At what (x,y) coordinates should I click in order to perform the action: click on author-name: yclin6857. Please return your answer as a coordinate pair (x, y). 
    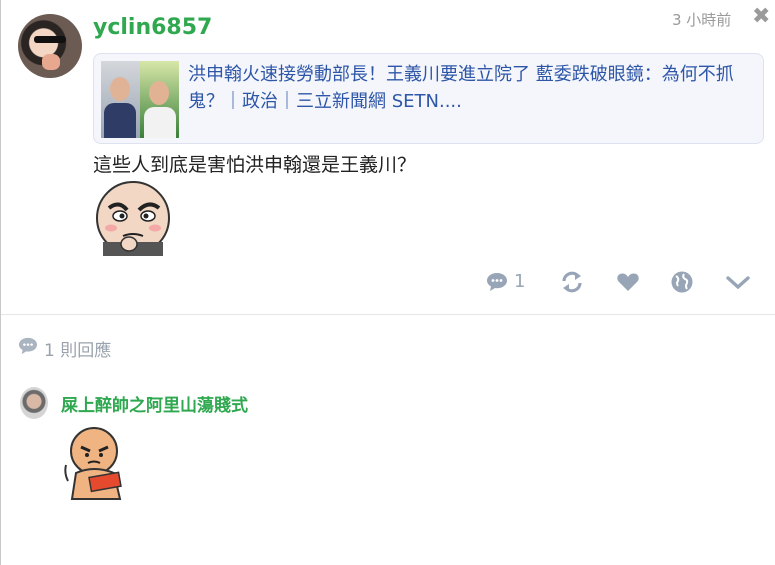
    Looking at the image, I should click on (152, 27).